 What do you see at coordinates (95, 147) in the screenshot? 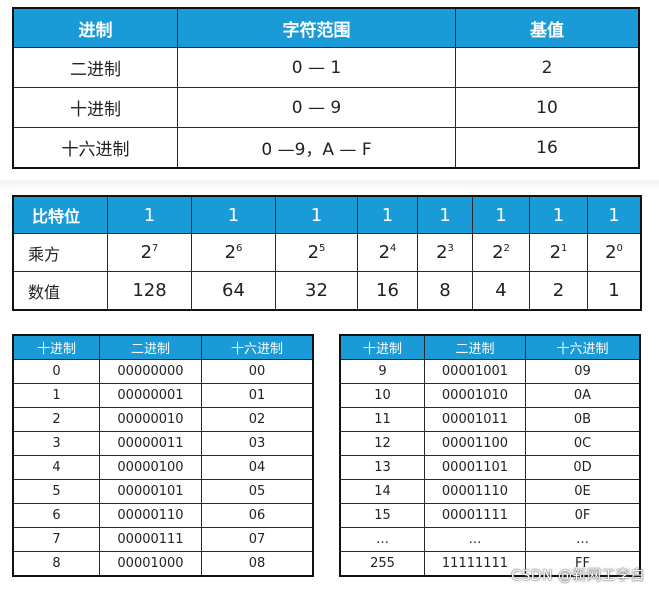
I see `cell-base-name: 十六进制` at bounding box center [95, 147].